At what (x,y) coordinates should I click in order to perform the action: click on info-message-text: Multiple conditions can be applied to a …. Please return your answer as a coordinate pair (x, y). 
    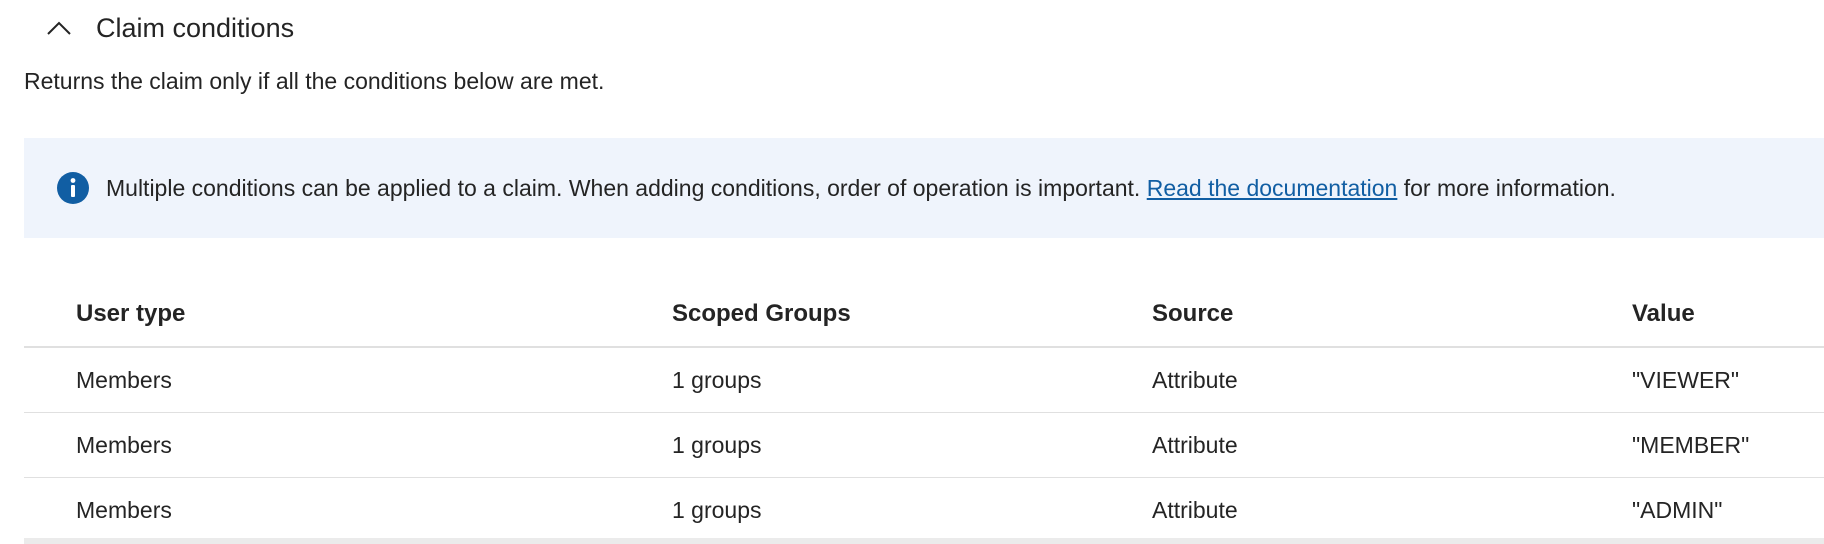
    Looking at the image, I should click on (861, 188).